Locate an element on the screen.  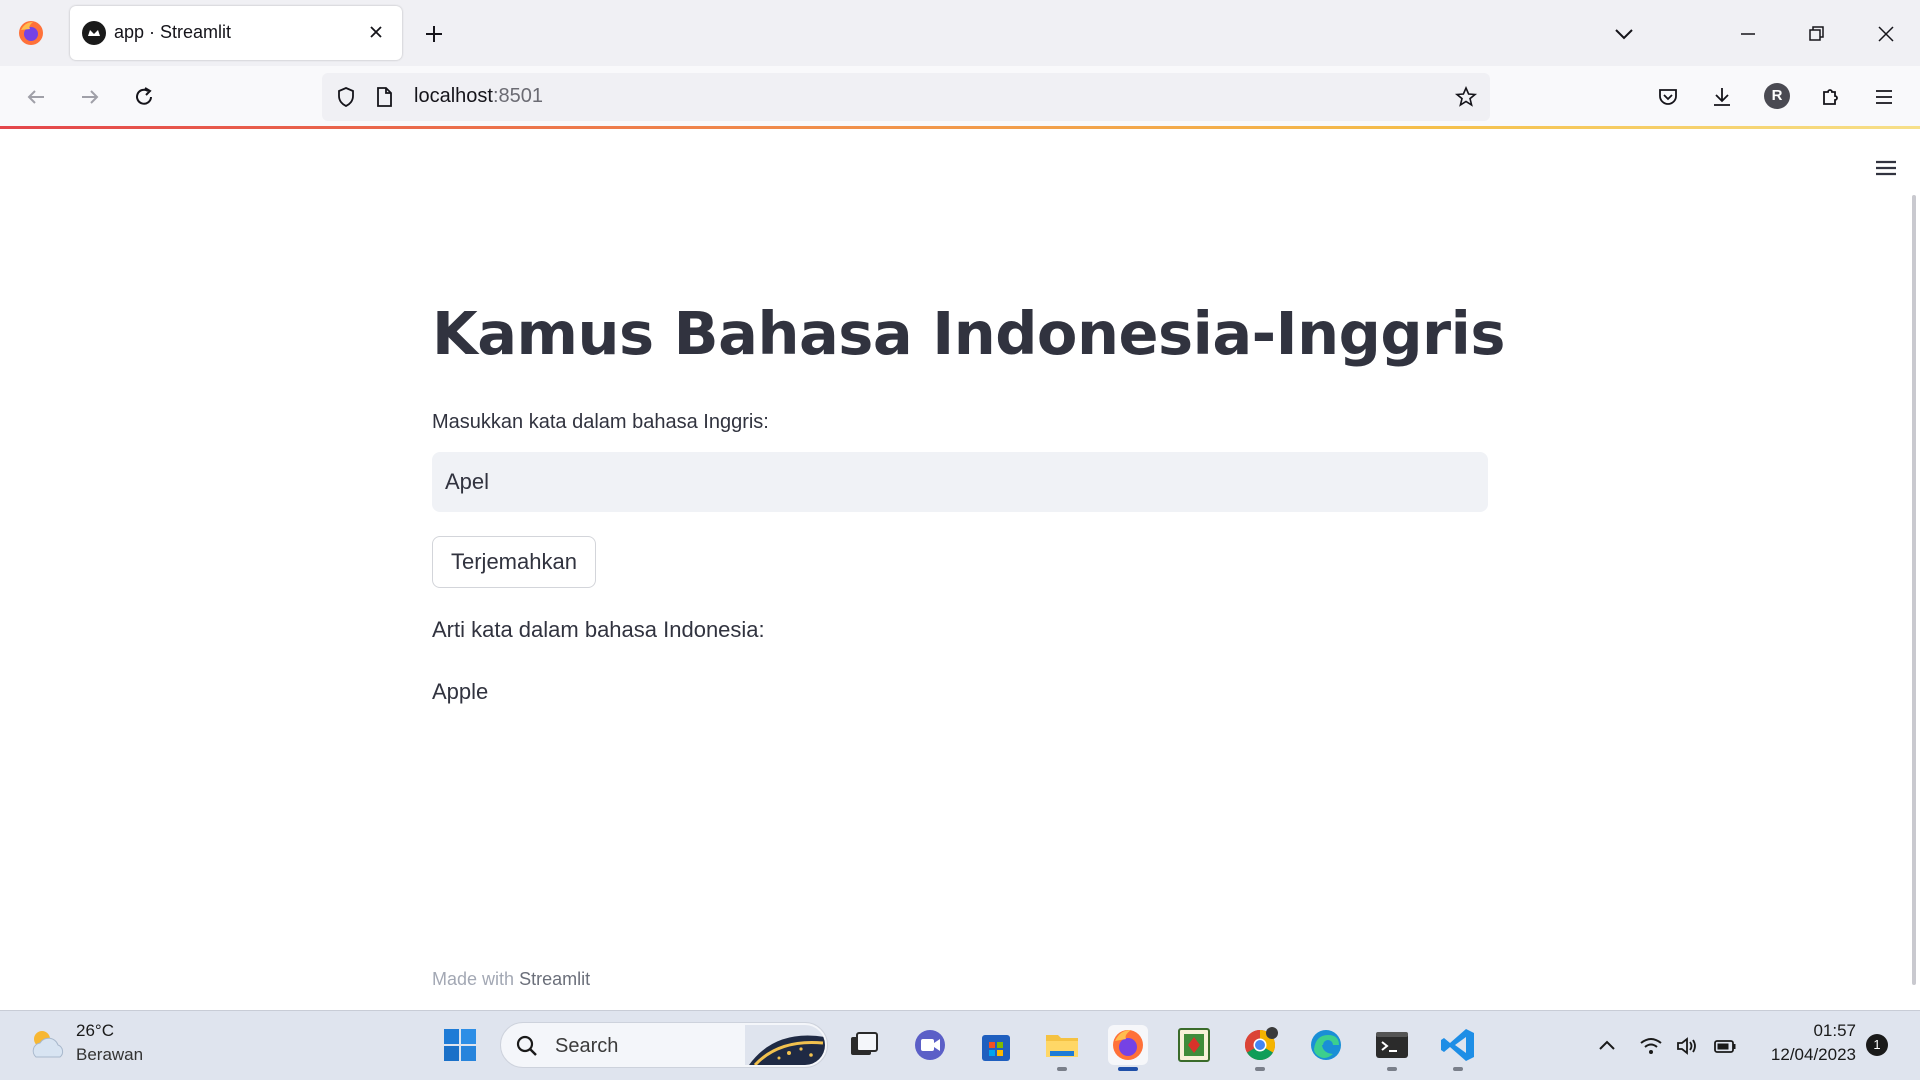
solitaire-app-button is located at coordinates (1194, 1045).